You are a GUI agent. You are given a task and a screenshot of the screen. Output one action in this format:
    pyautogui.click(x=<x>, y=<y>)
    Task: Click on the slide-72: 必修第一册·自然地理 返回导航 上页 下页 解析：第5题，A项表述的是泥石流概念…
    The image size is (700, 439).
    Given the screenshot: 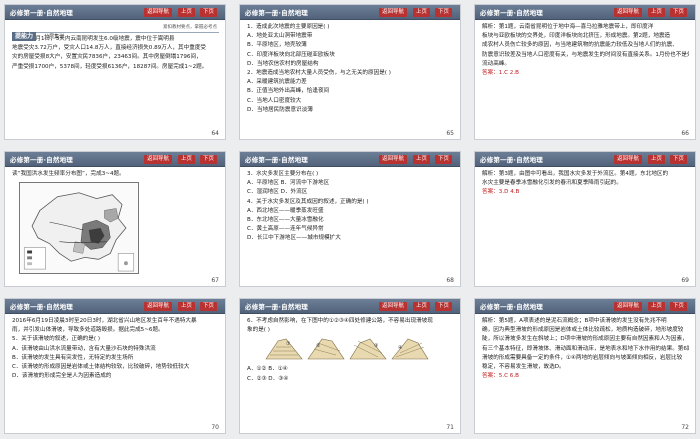 What is the action you would take?
    pyautogui.click(x=585, y=366)
    